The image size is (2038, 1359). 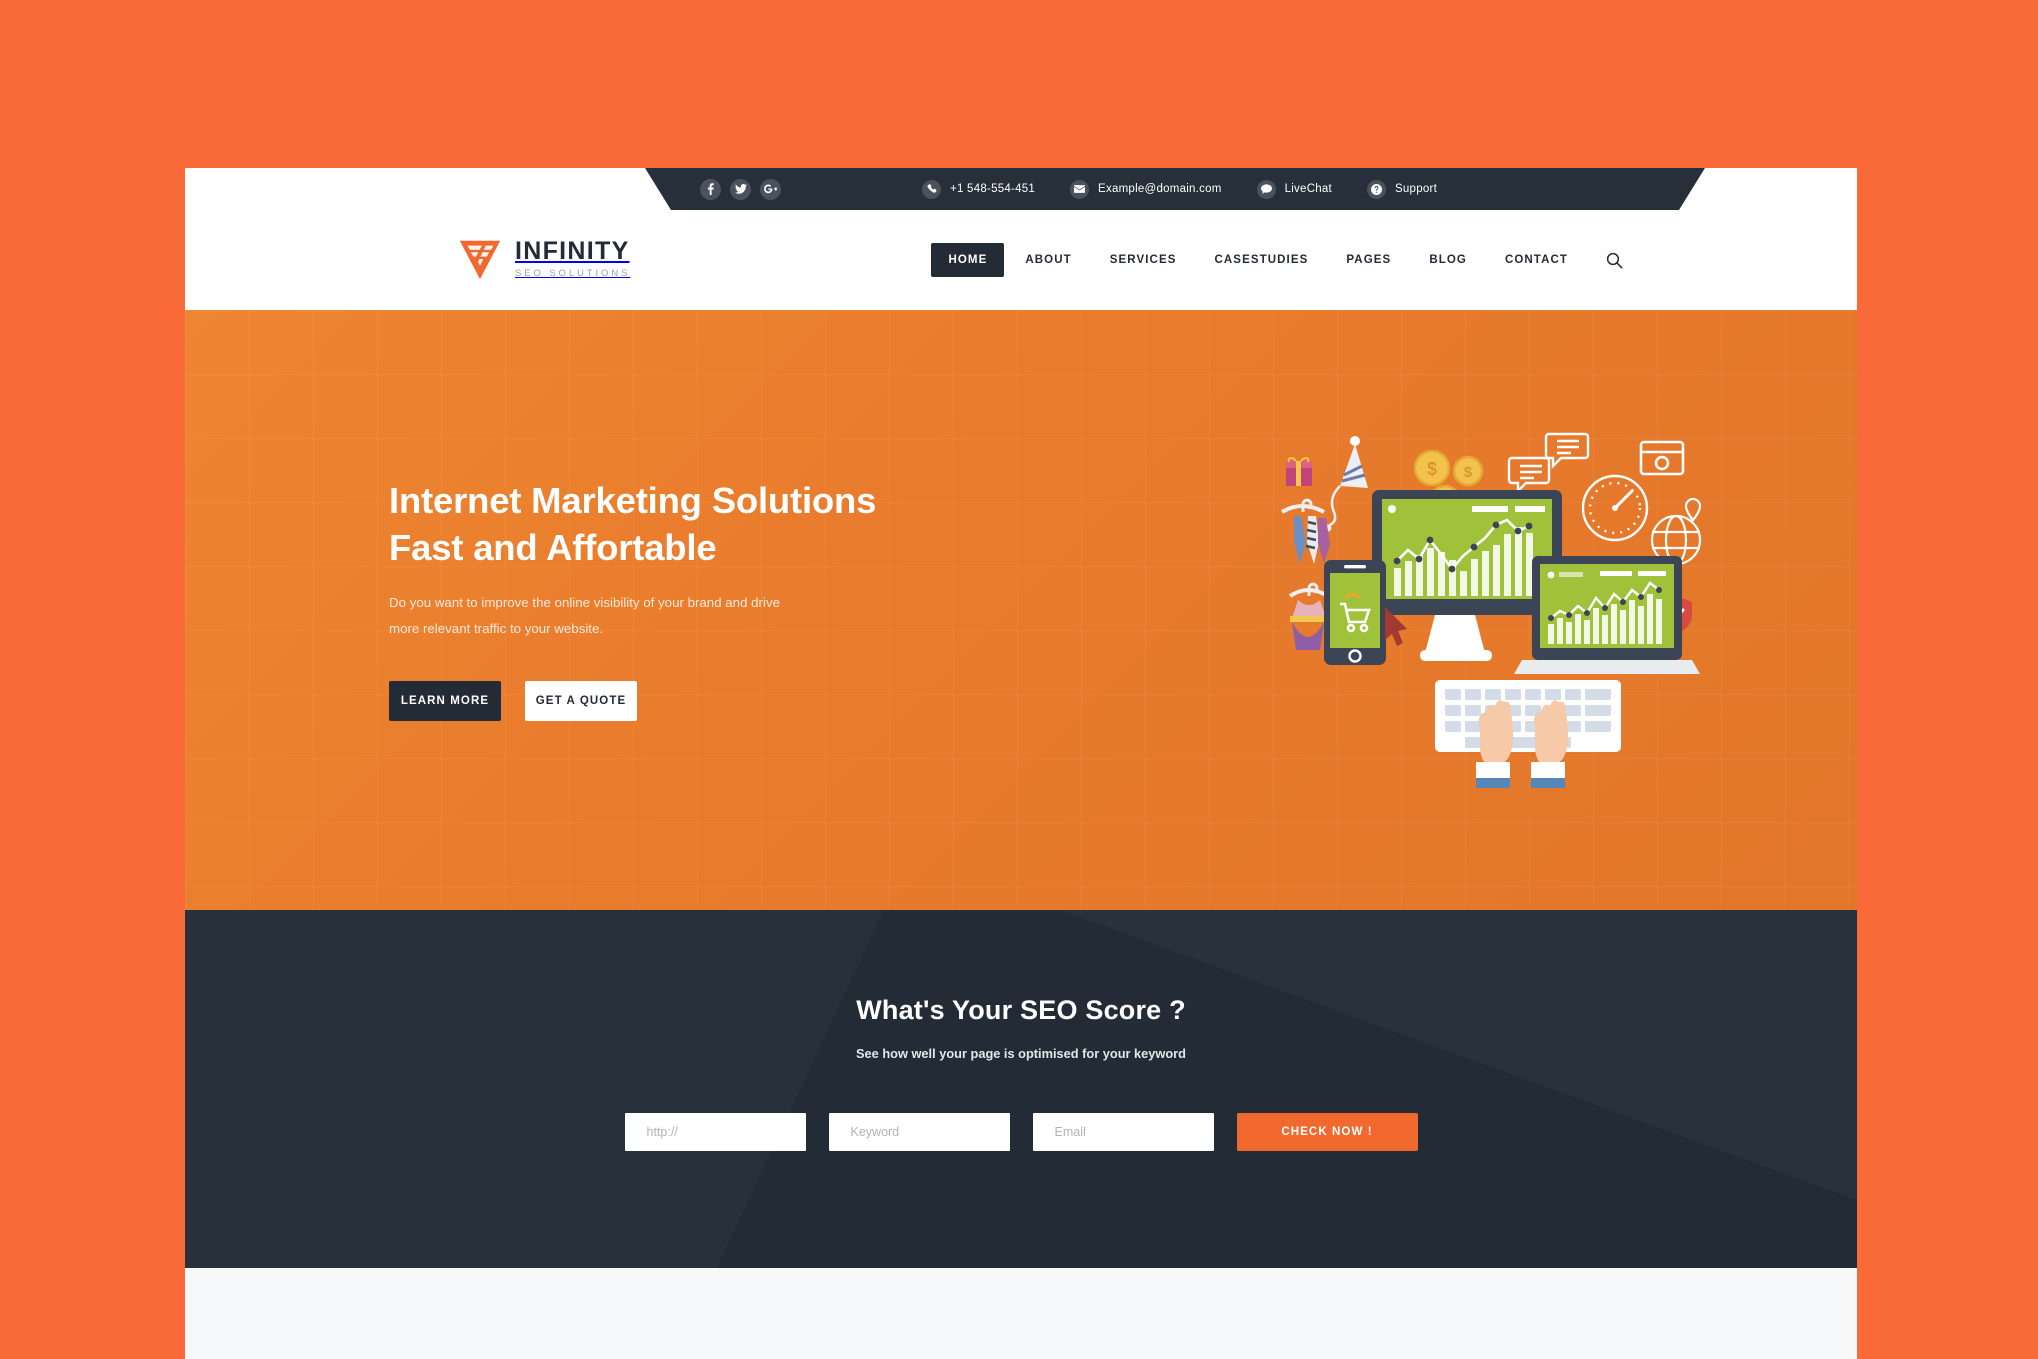 What do you see at coordinates (1662, 458) in the screenshot?
I see `window-icon-prop` at bounding box center [1662, 458].